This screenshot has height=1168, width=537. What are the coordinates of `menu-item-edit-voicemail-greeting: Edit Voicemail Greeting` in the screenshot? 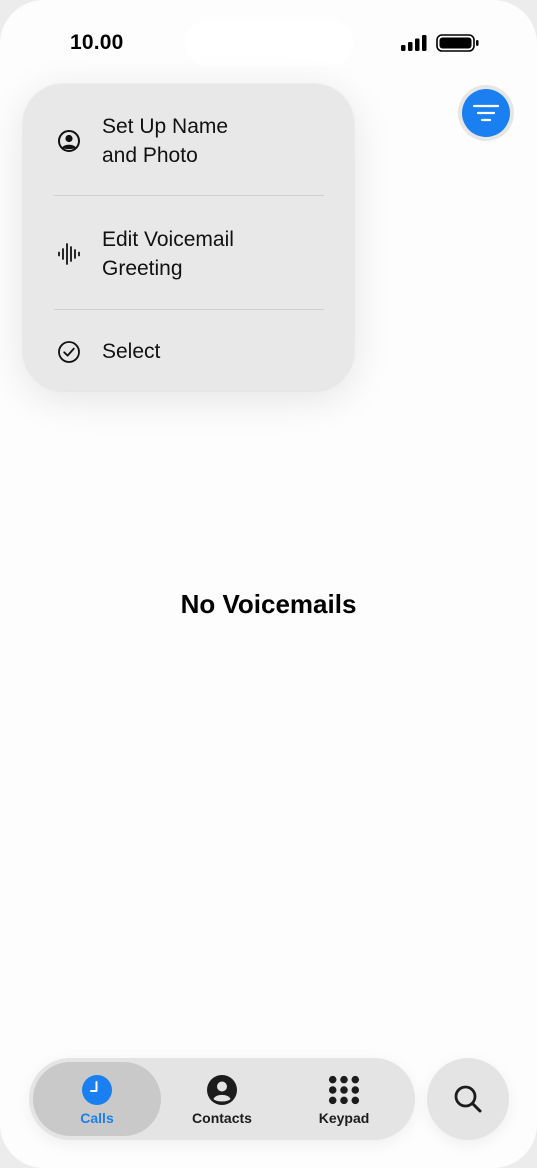 It's located at (188, 254).